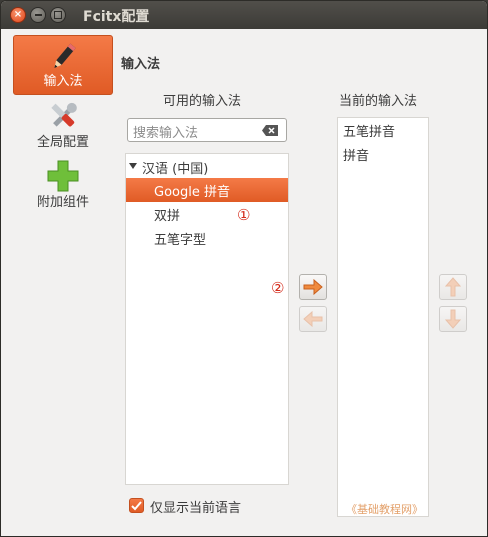 The image size is (488, 537). Describe the element at coordinates (378, 101) in the screenshot. I see `current-heading: 当前的输入法` at that location.